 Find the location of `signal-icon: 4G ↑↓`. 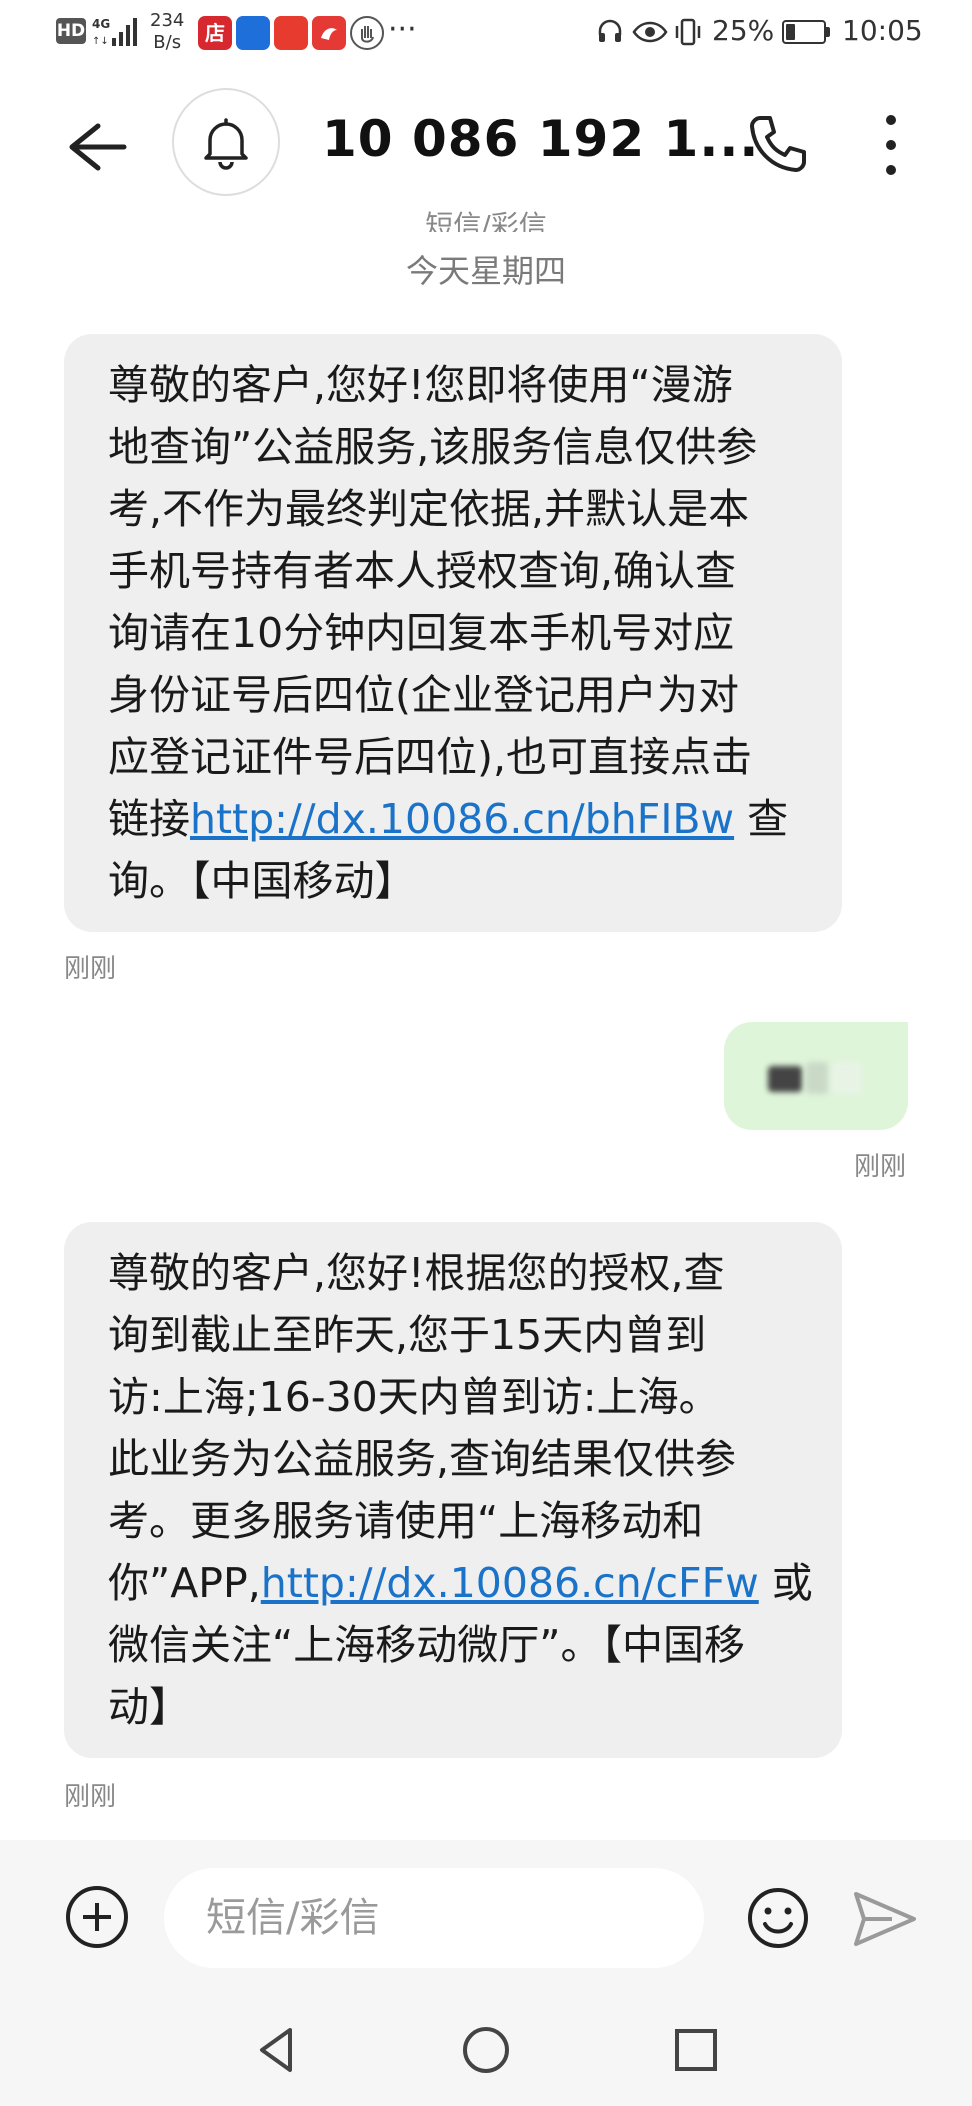

signal-icon: 4G ↑↓ is located at coordinates (114, 32).